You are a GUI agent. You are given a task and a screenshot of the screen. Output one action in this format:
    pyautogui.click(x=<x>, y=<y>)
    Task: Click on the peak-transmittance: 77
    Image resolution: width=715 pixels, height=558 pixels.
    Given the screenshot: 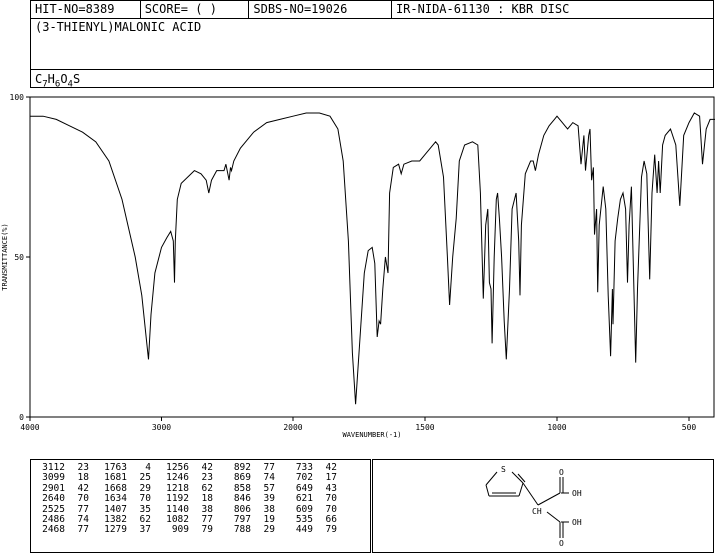 What is the action you would take?
    pyautogui.click(x=83, y=530)
    